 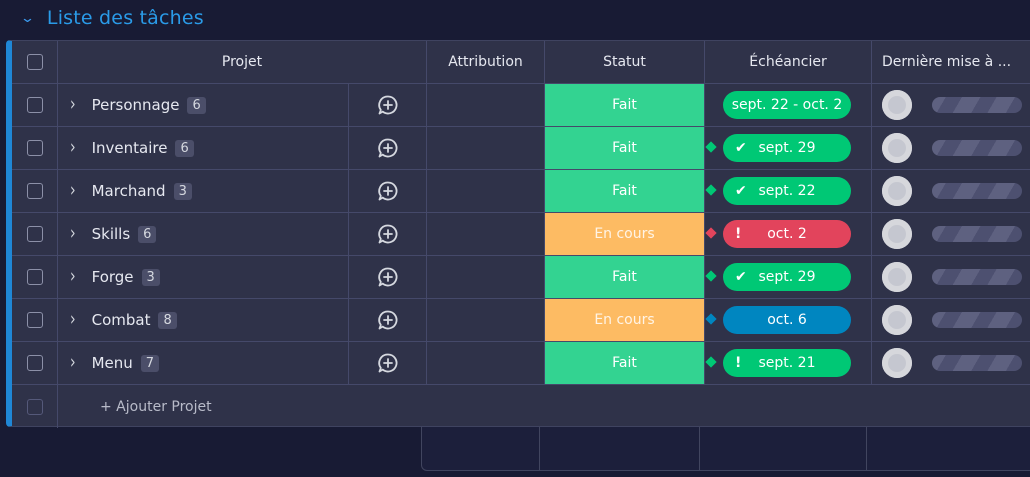 What do you see at coordinates (111, 234) in the screenshot?
I see `project-name: Skills` at bounding box center [111, 234].